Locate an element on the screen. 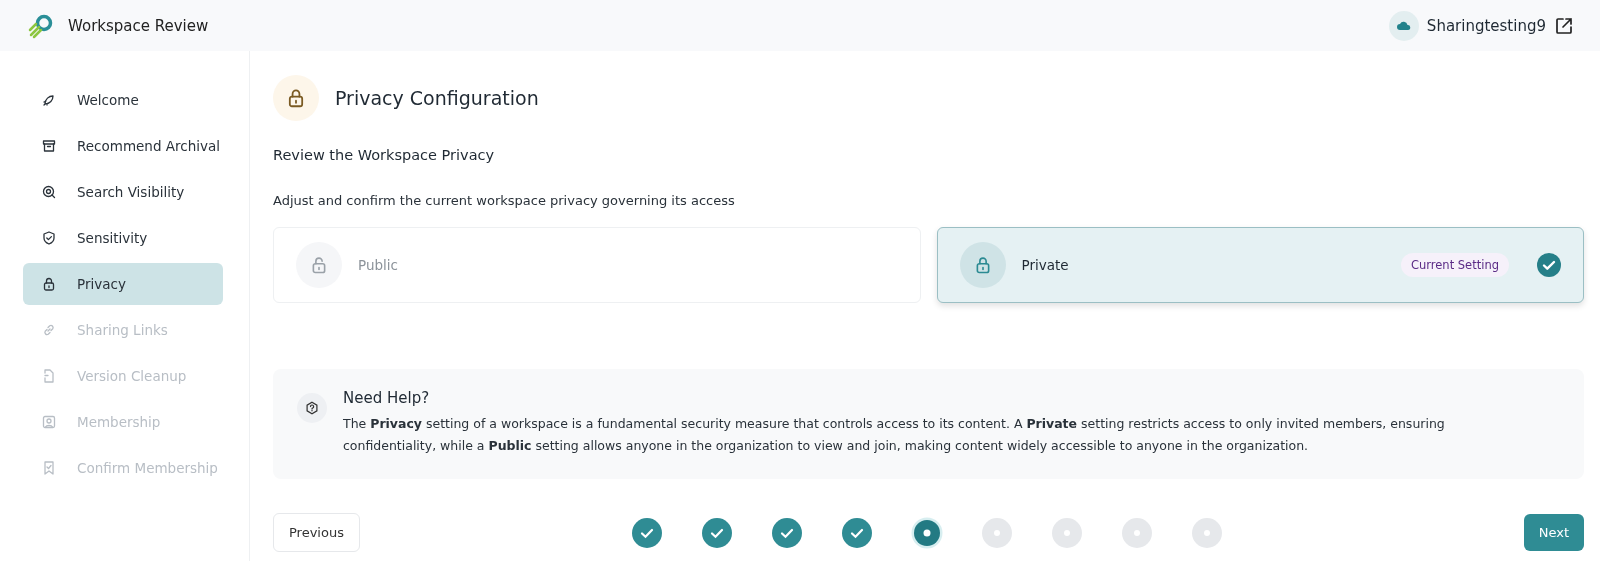 Image resolution: width=1600 pixels, height=580 pixels. link-icon is located at coordinates (49, 330).